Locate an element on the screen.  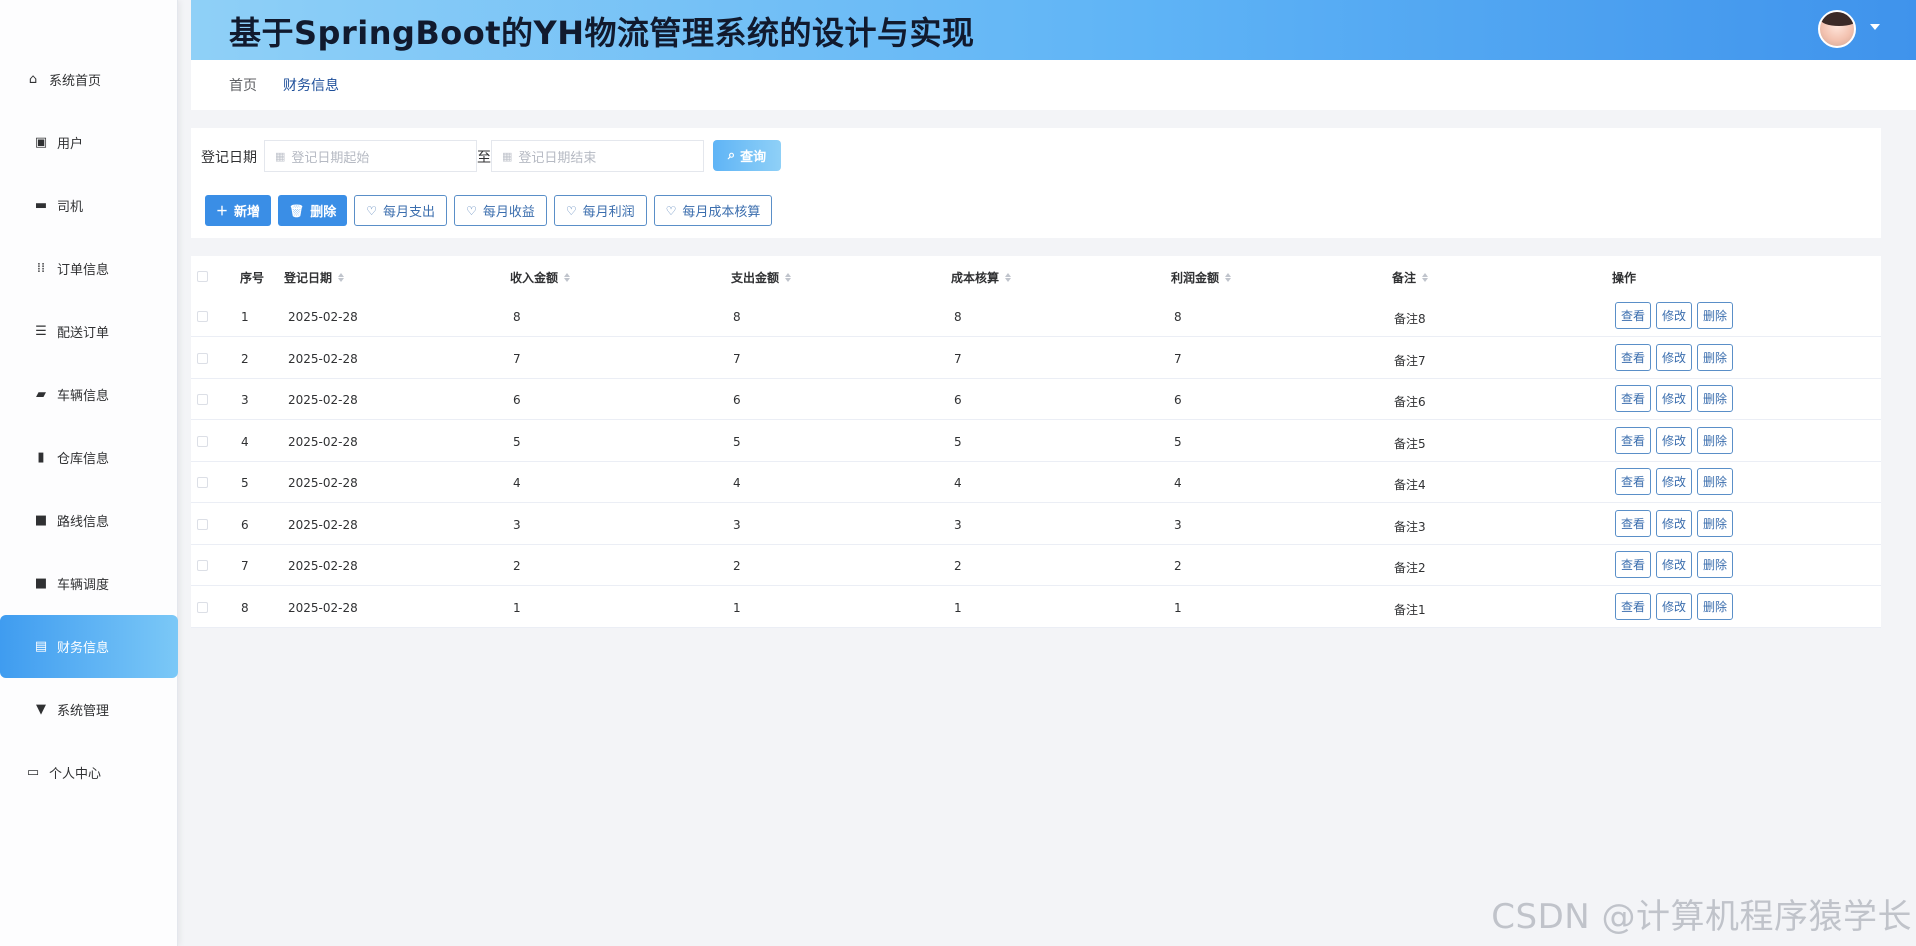
sidebar-item-10: ▼ 系统管理 is located at coordinates (89, 709).